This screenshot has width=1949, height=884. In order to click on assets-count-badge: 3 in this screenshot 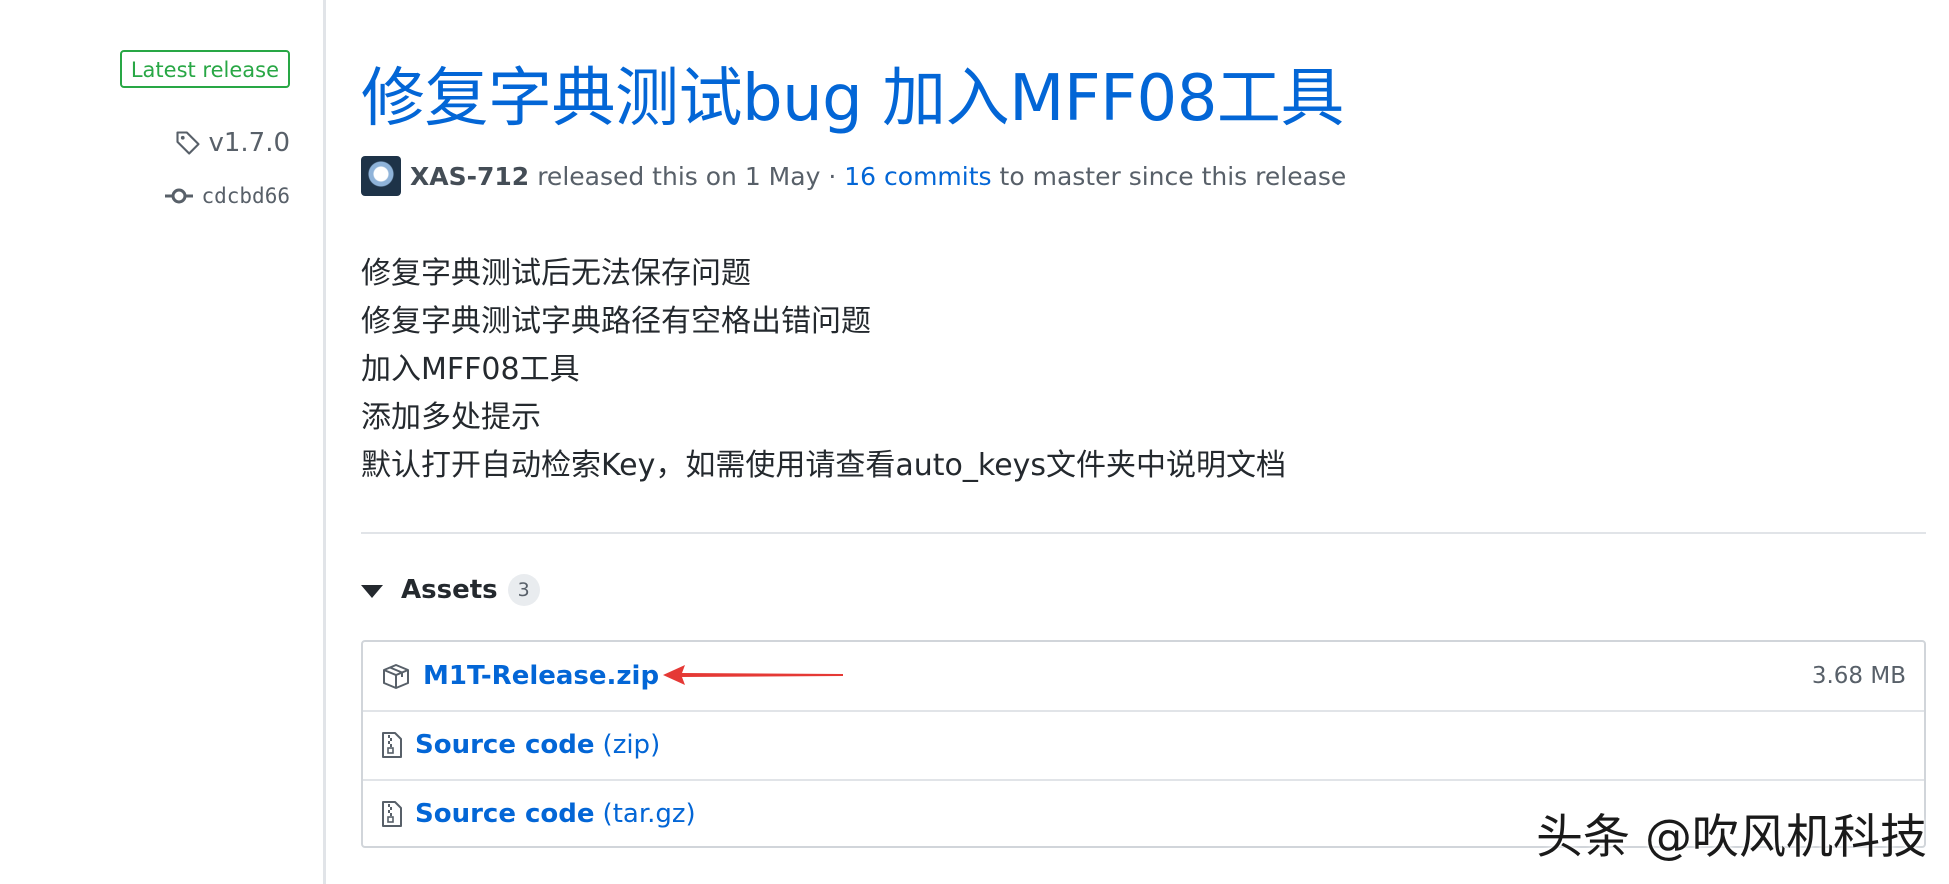, I will do `click(523, 590)`.